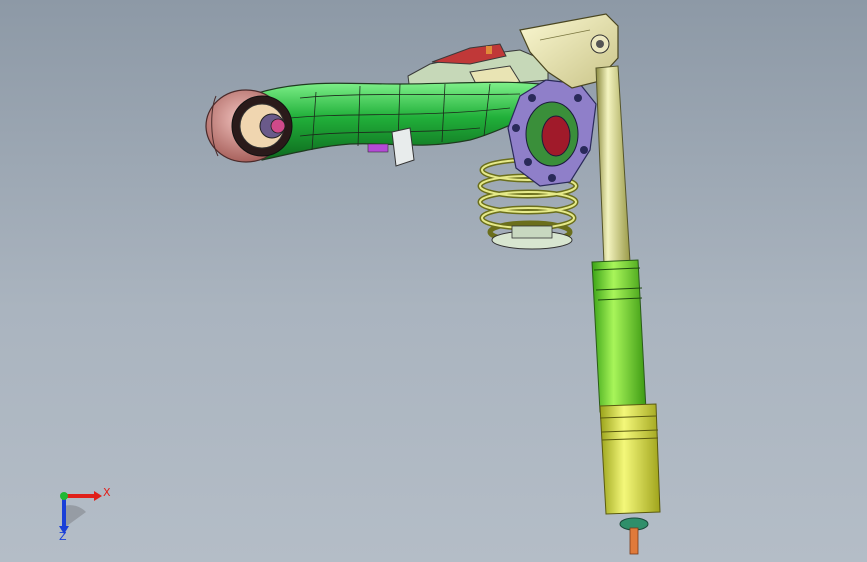  I want to click on knuckle-plate, so click(552, 133).